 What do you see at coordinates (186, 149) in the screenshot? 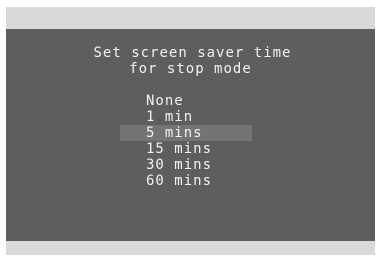
I see `option-15-mins: 15 mins` at bounding box center [186, 149].